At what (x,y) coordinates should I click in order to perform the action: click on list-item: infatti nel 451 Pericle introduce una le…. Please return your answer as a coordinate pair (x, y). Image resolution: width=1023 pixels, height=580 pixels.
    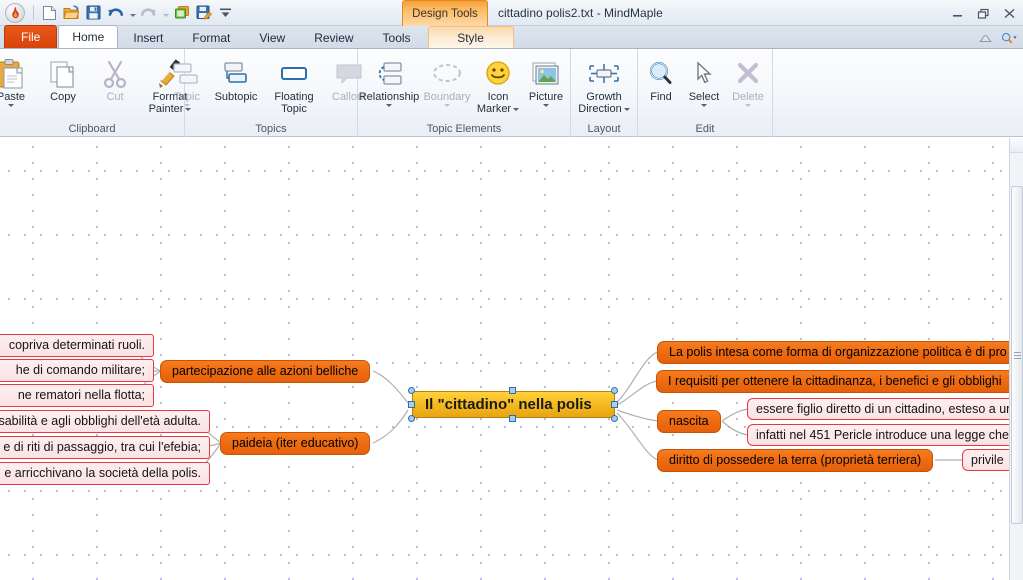
    Looking at the image, I should click on (878, 435).